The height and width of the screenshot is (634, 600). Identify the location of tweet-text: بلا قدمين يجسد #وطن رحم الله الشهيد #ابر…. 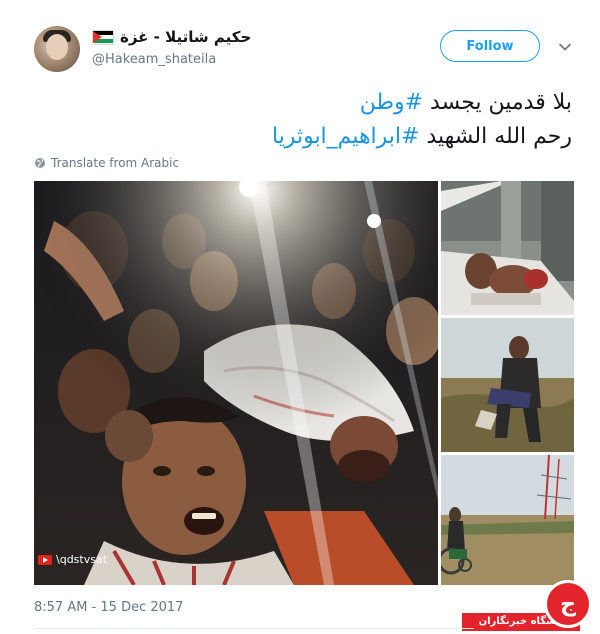
(302, 120).